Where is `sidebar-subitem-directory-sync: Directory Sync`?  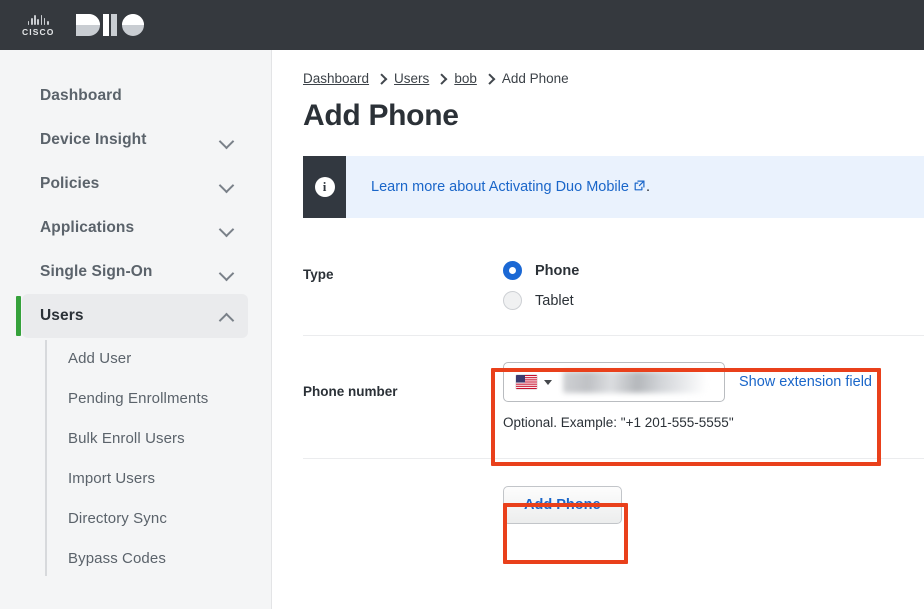
sidebar-subitem-directory-sync: Directory Sync is located at coordinates (169, 518).